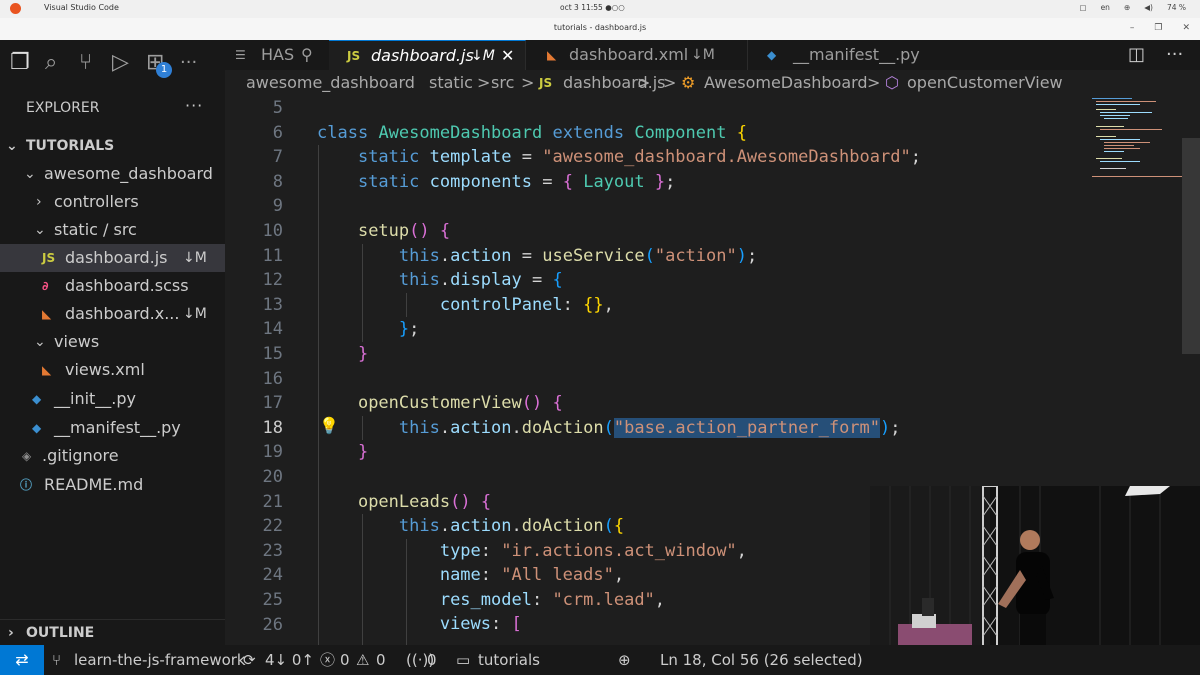 The width and height of the screenshot is (1200, 675). Describe the element at coordinates (362, 660) in the screenshot. I see `warning-icon: ⚠` at that location.